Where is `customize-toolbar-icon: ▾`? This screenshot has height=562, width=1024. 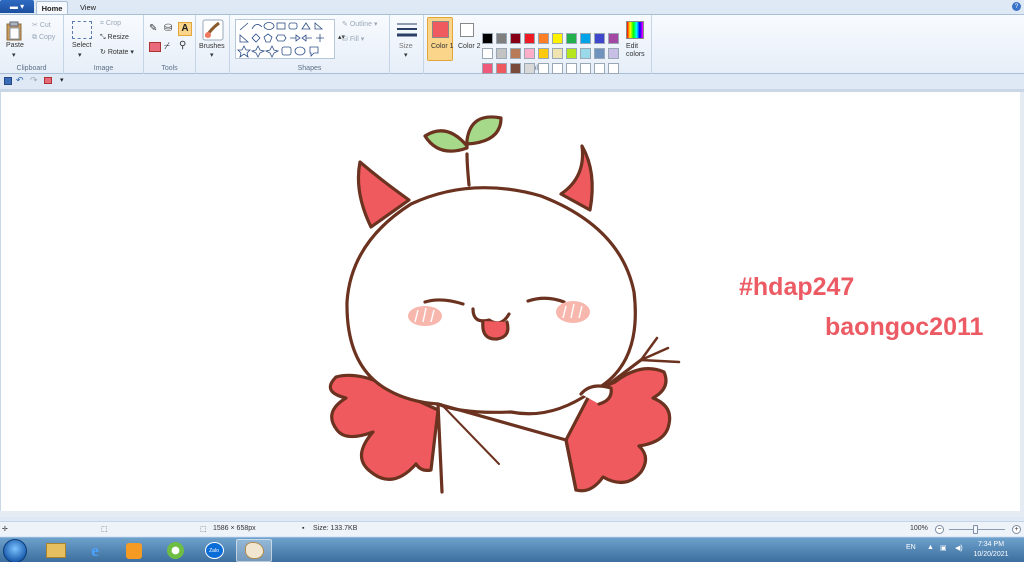
customize-toolbar-icon: ▾ is located at coordinates (62, 80).